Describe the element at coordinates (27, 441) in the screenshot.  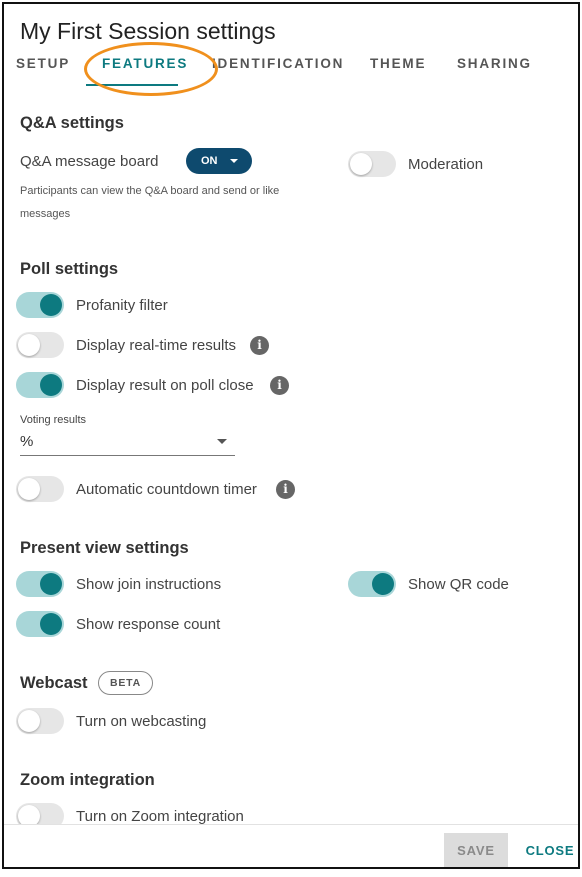
I see `voting-results-value: %` at that location.